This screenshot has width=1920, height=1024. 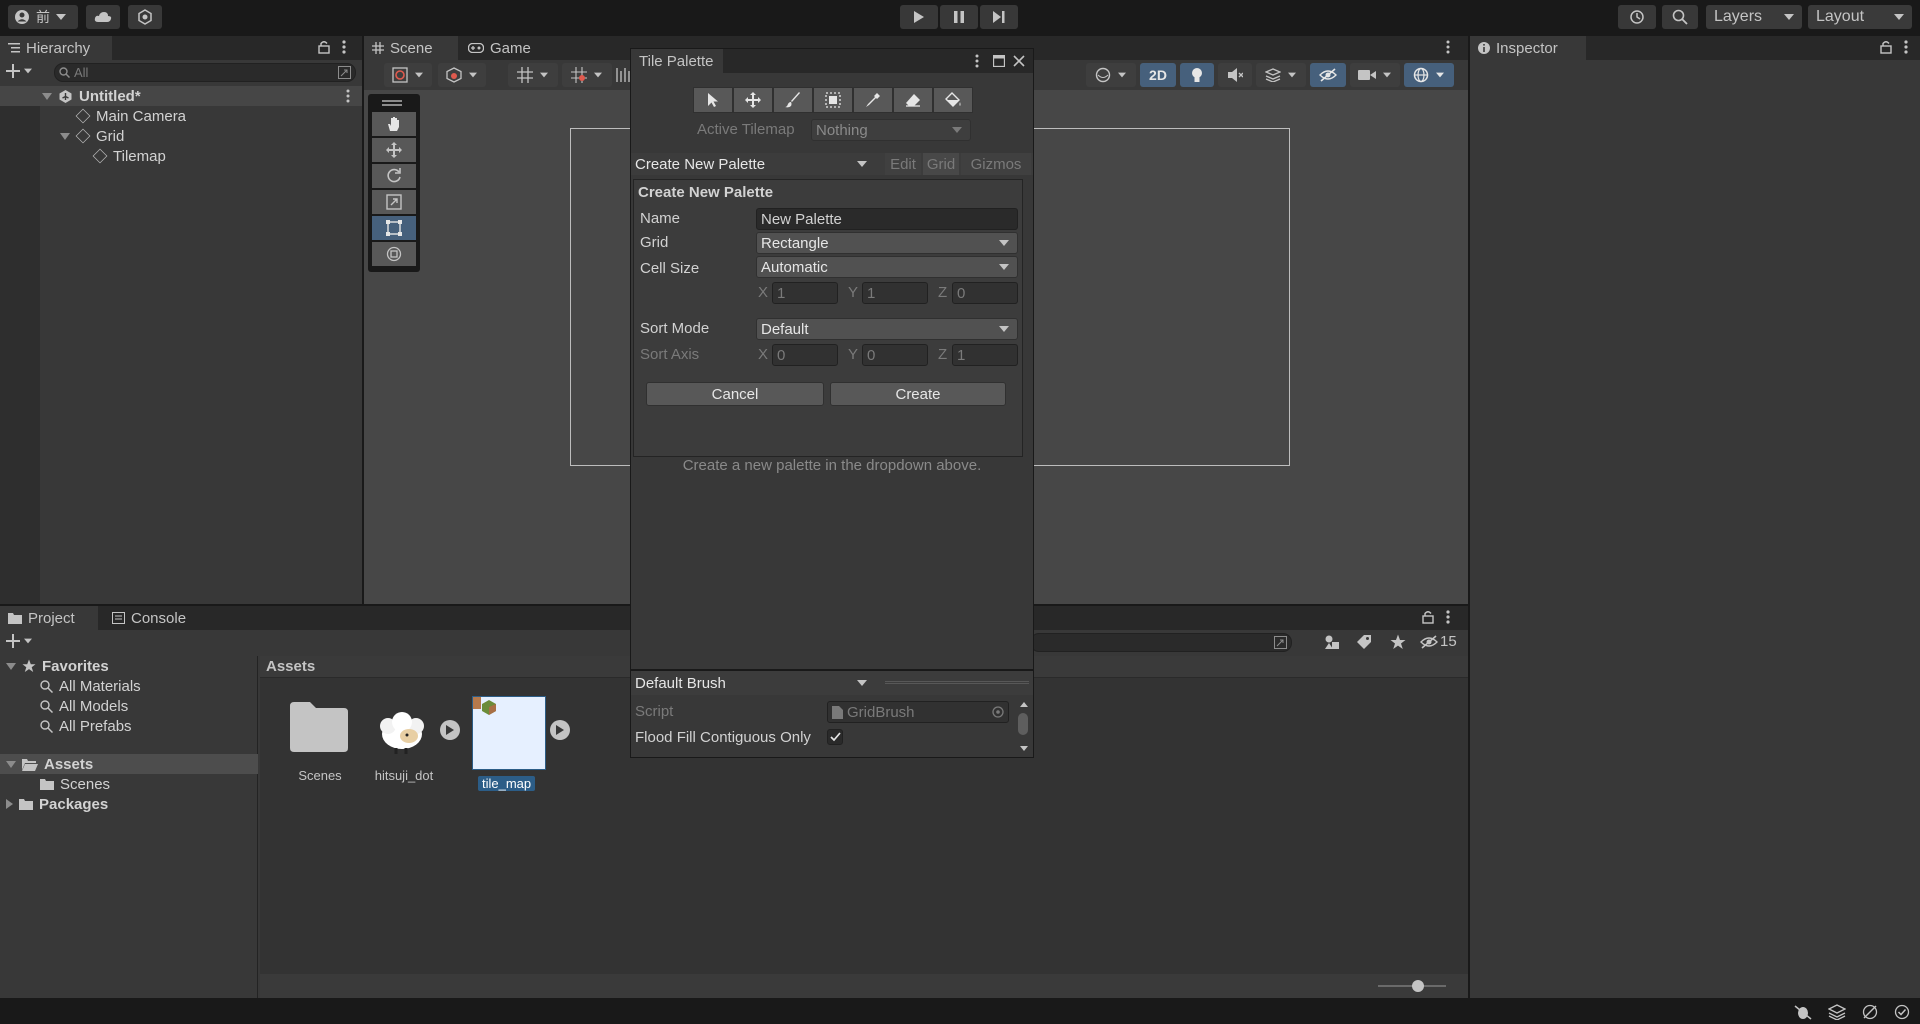 What do you see at coordinates (57, 666) in the screenshot?
I see `favorites-row: Favorites` at bounding box center [57, 666].